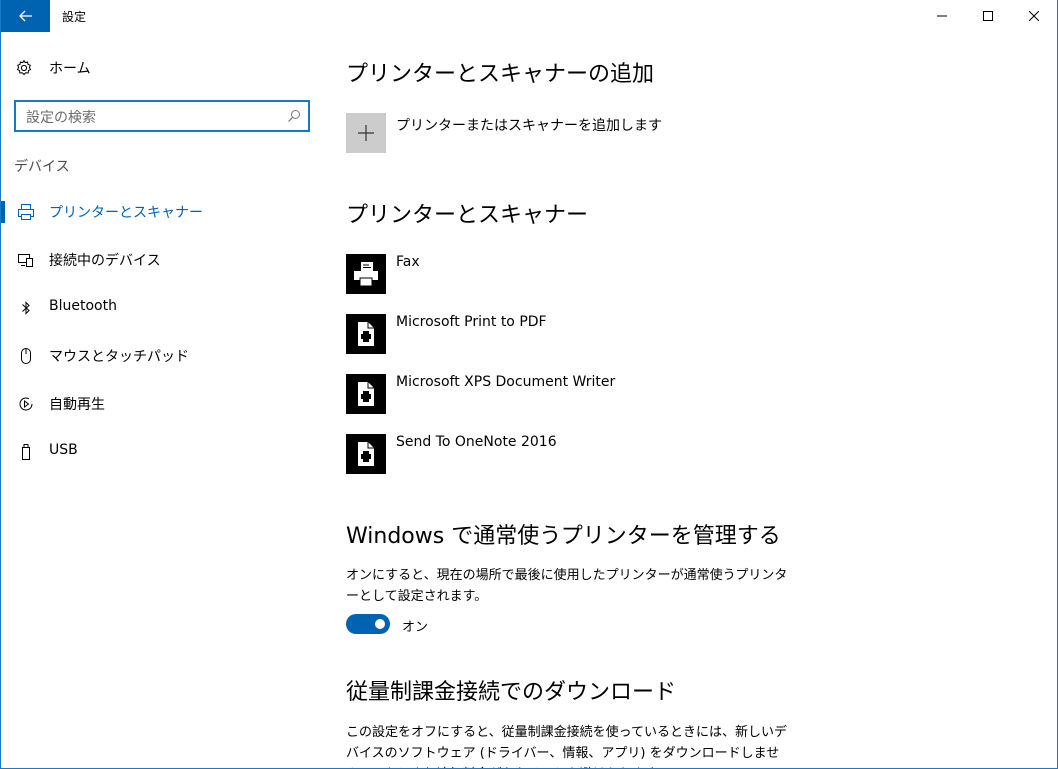  I want to click on back-button, so click(25, 16).